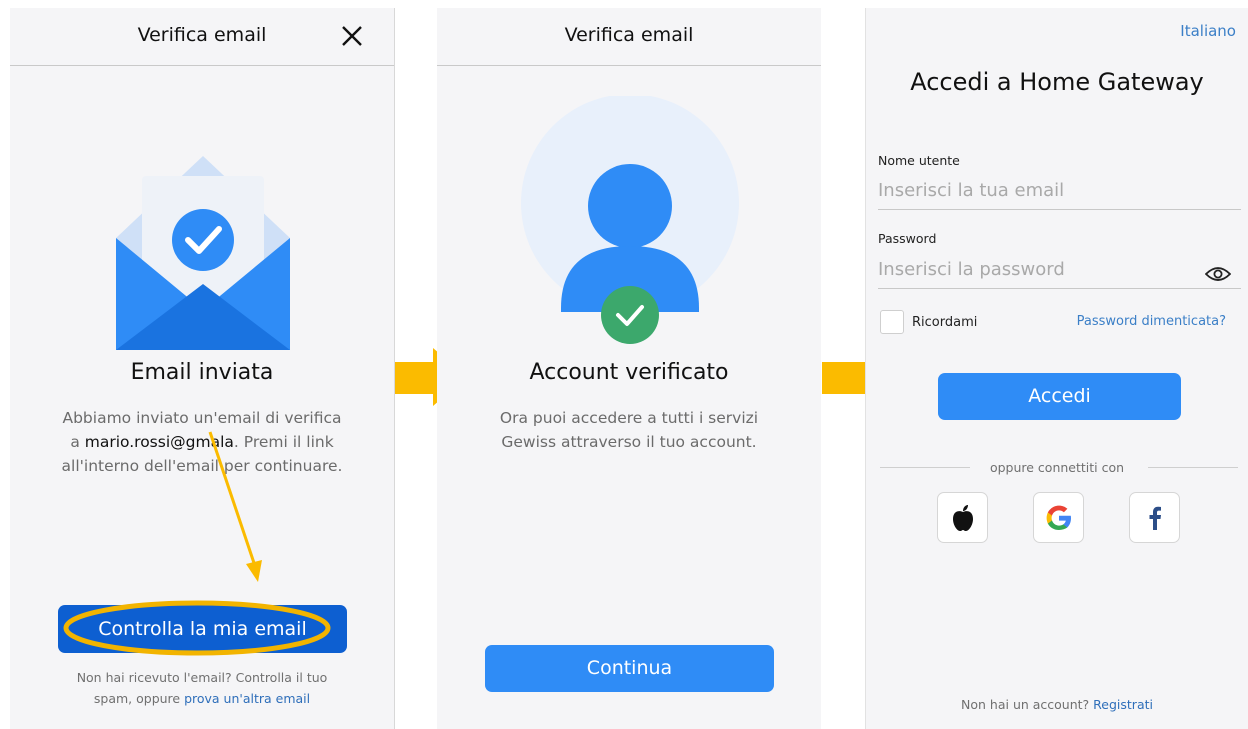  What do you see at coordinates (629, 442) in the screenshot?
I see `body-line: Gewiss attraverso il tuo account.` at bounding box center [629, 442].